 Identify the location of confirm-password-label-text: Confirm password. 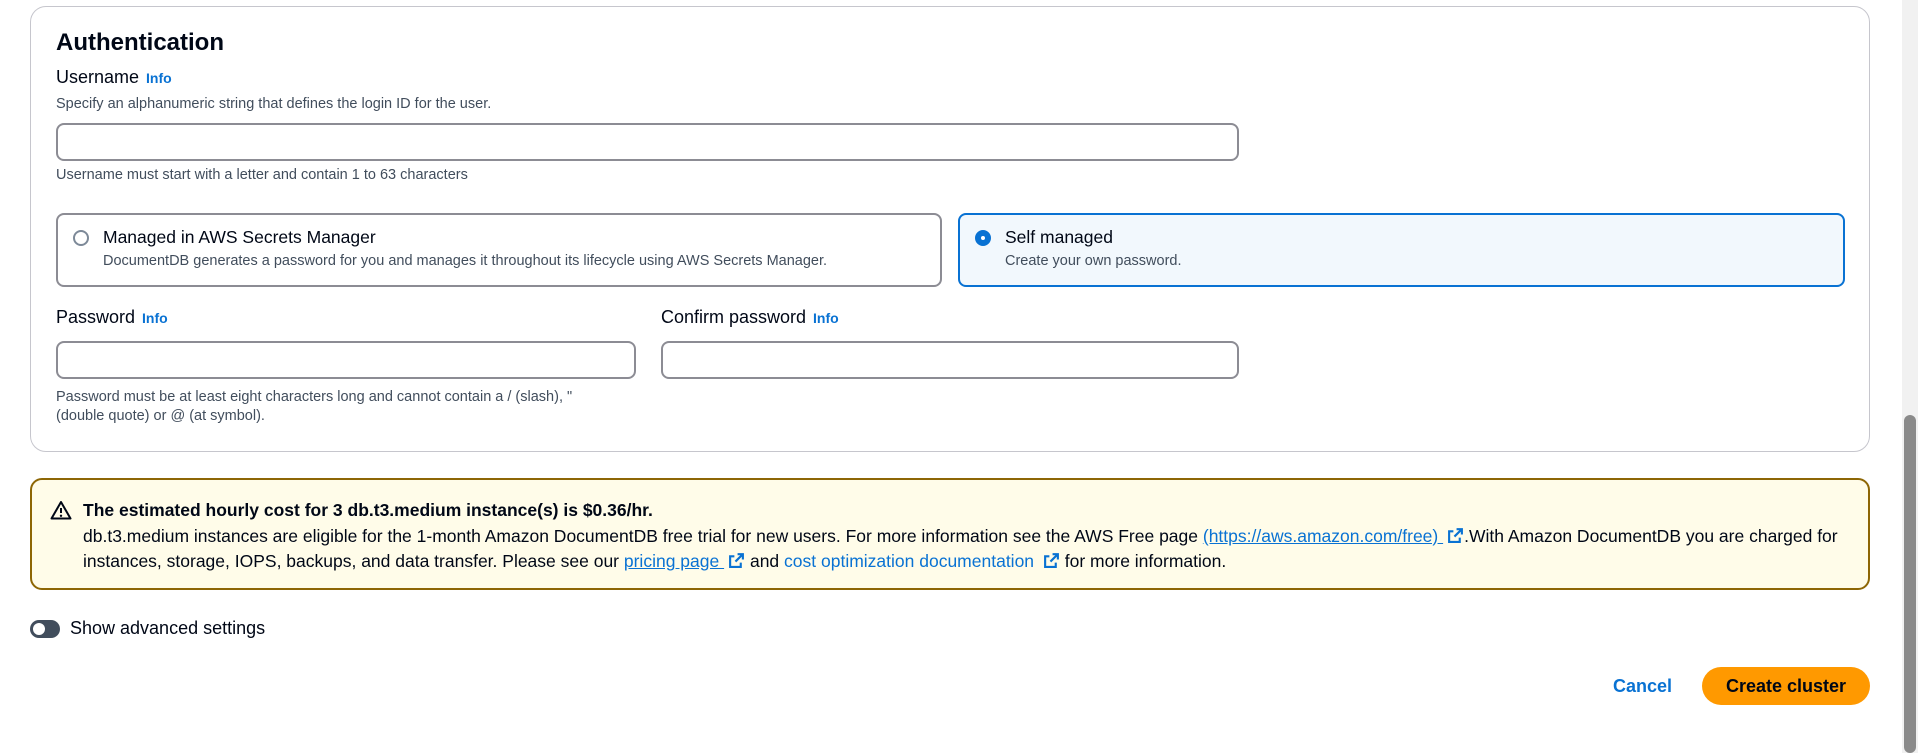
(734, 317).